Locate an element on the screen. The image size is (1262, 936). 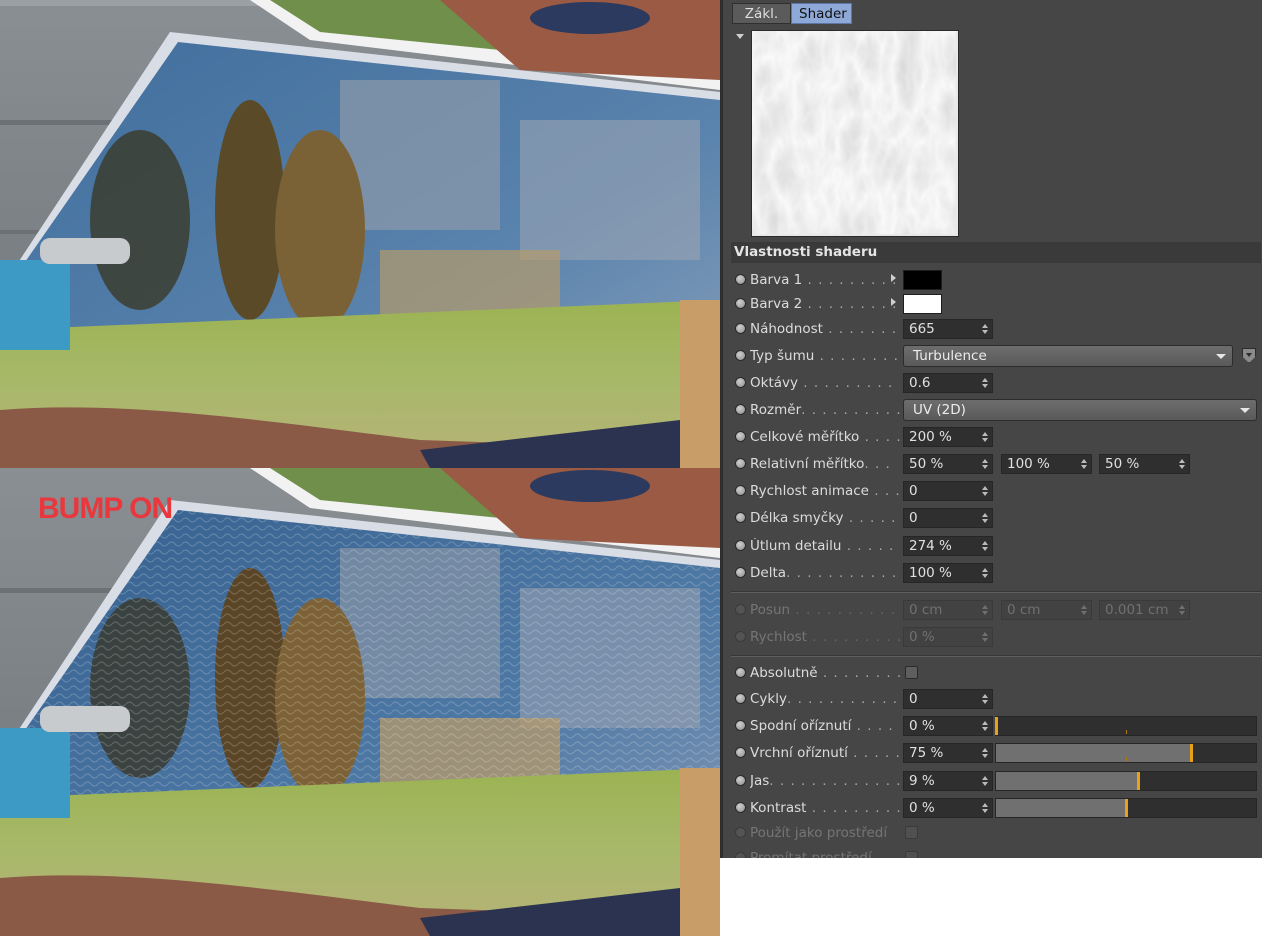
row-vrchni-oriznuti: Vrchní oříznutí . . . . . 75 % is located at coordinates (992, 753).